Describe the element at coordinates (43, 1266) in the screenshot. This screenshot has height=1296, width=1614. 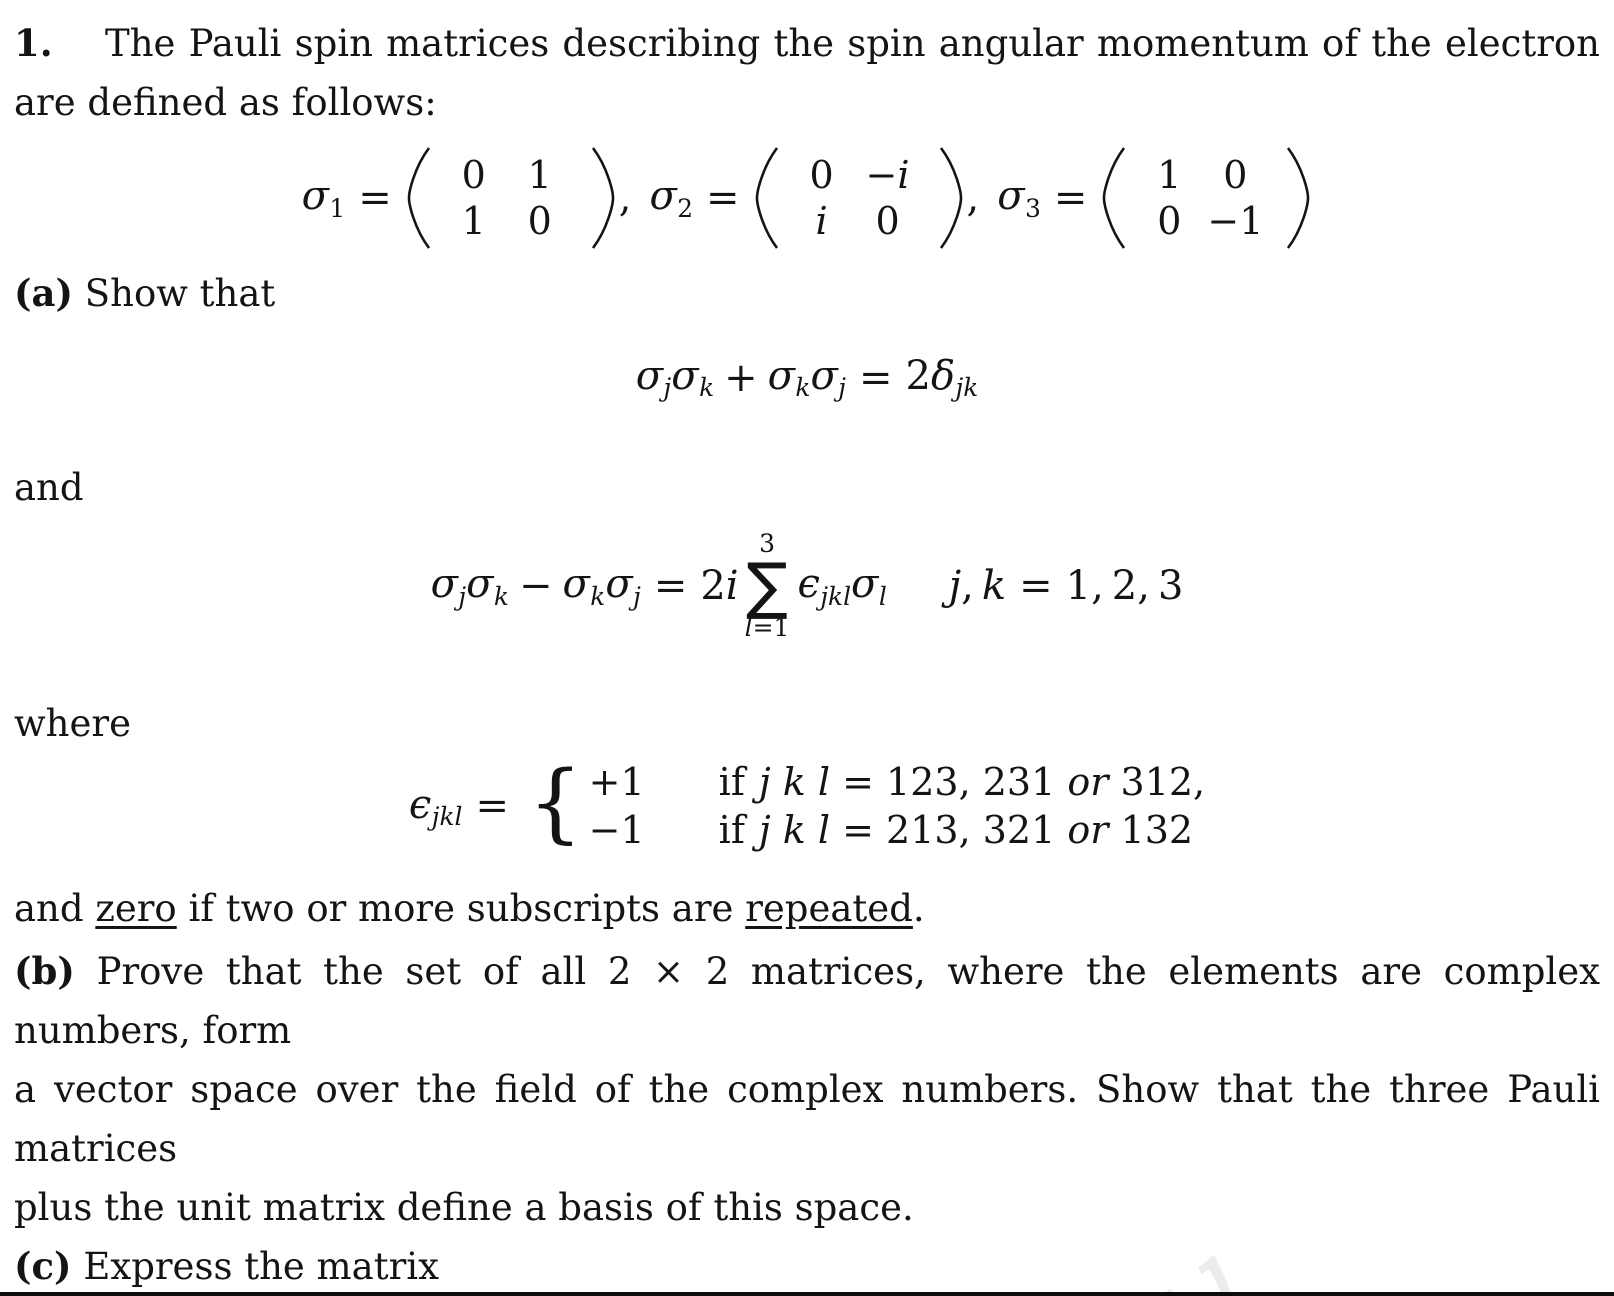
I see `part-c-tag: (c)` at that location.